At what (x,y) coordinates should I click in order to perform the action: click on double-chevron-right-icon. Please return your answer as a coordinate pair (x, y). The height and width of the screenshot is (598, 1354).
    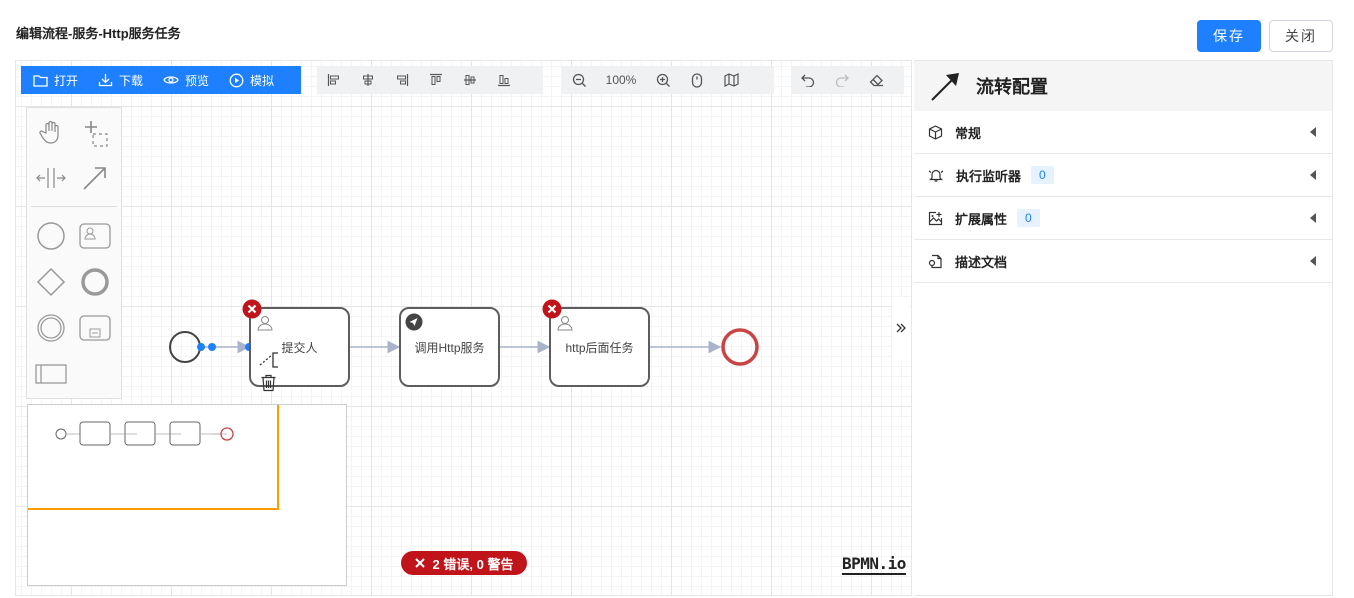
    Looking at the image, I should click on (901, 328).